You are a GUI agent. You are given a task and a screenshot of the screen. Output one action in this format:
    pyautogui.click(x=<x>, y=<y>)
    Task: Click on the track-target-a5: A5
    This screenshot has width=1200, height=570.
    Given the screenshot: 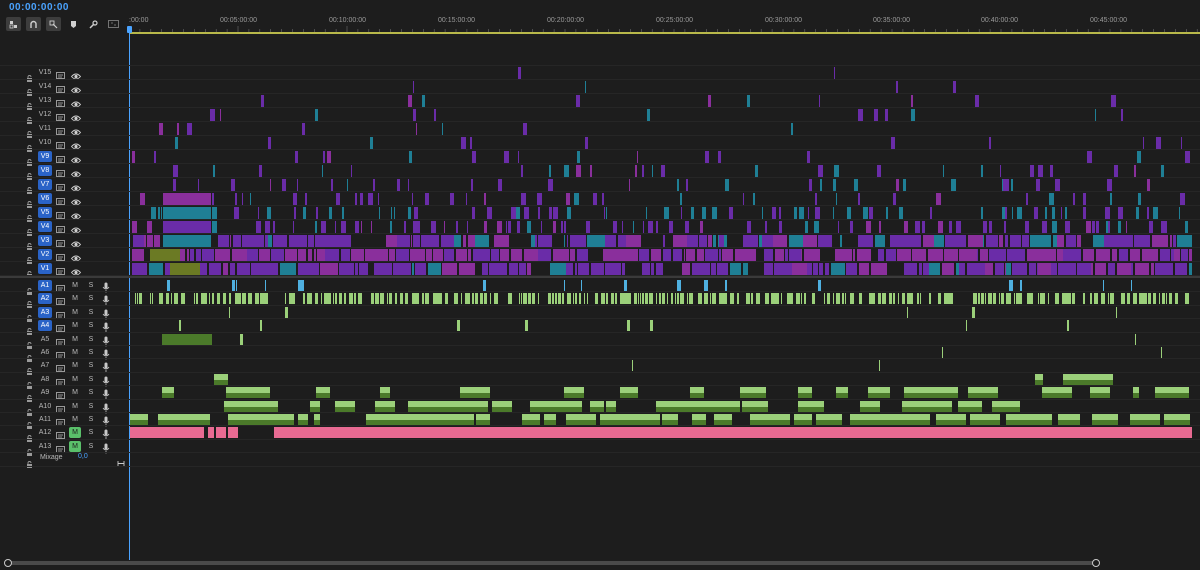 What is the action you would take?
    pyautogui.click(x=45, y=339)
    